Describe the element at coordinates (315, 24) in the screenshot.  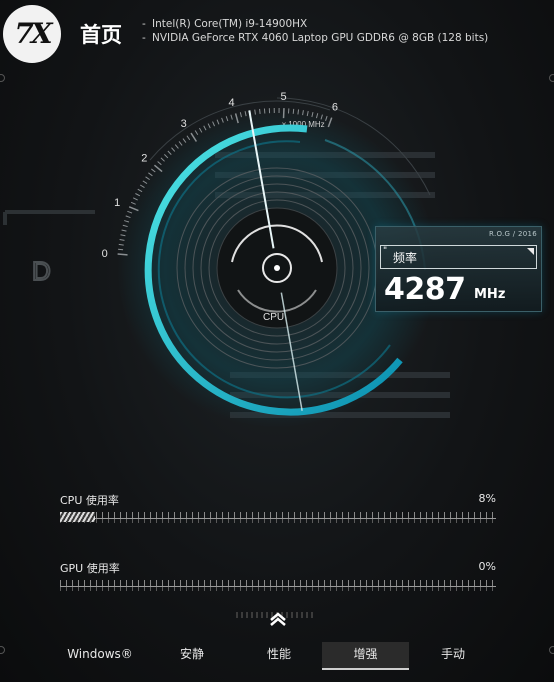
I see `cpu-spec: Intel(R) Core(TM) i9-14900HX` at that location.